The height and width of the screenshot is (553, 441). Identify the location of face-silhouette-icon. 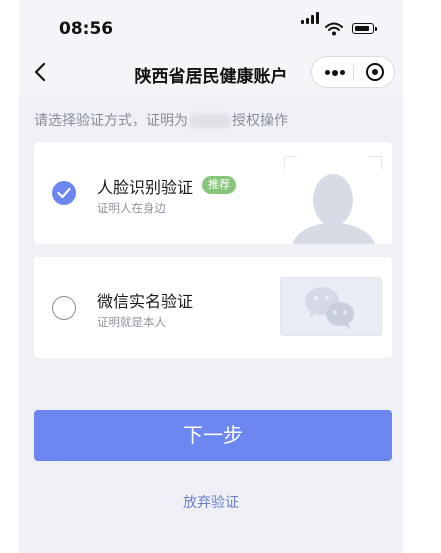
(333, 200).